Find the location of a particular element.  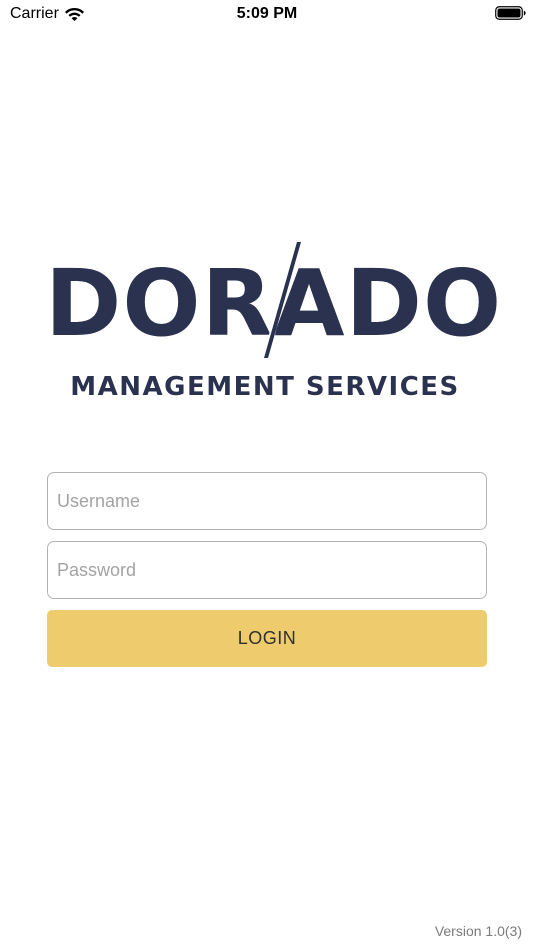

version-label: Version 1.0(3) is located at coordinates (478, 931).